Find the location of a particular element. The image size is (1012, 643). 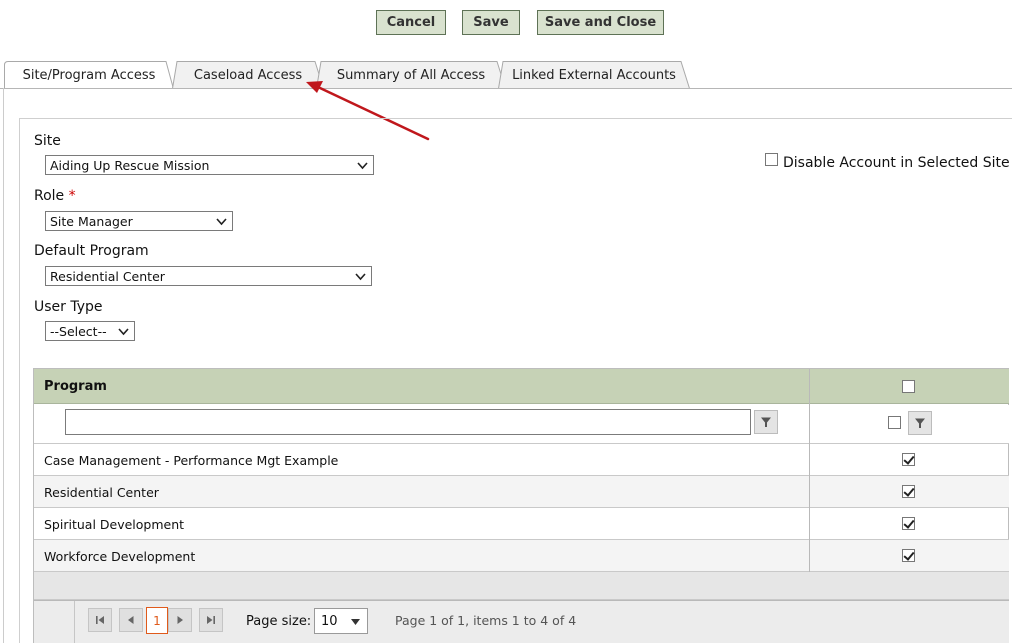

tab-label: Caseload Access is located at coordinates (248, 75).